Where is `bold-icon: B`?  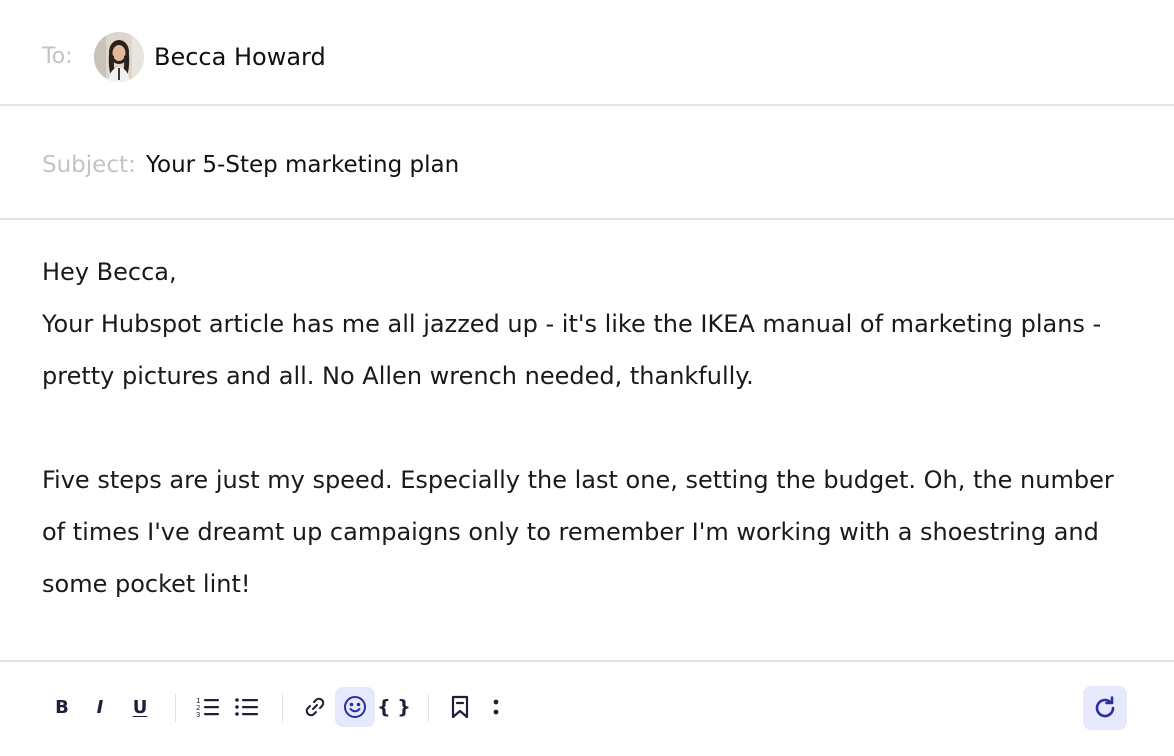
bold-icon: B is located at coordinates (62, 707).